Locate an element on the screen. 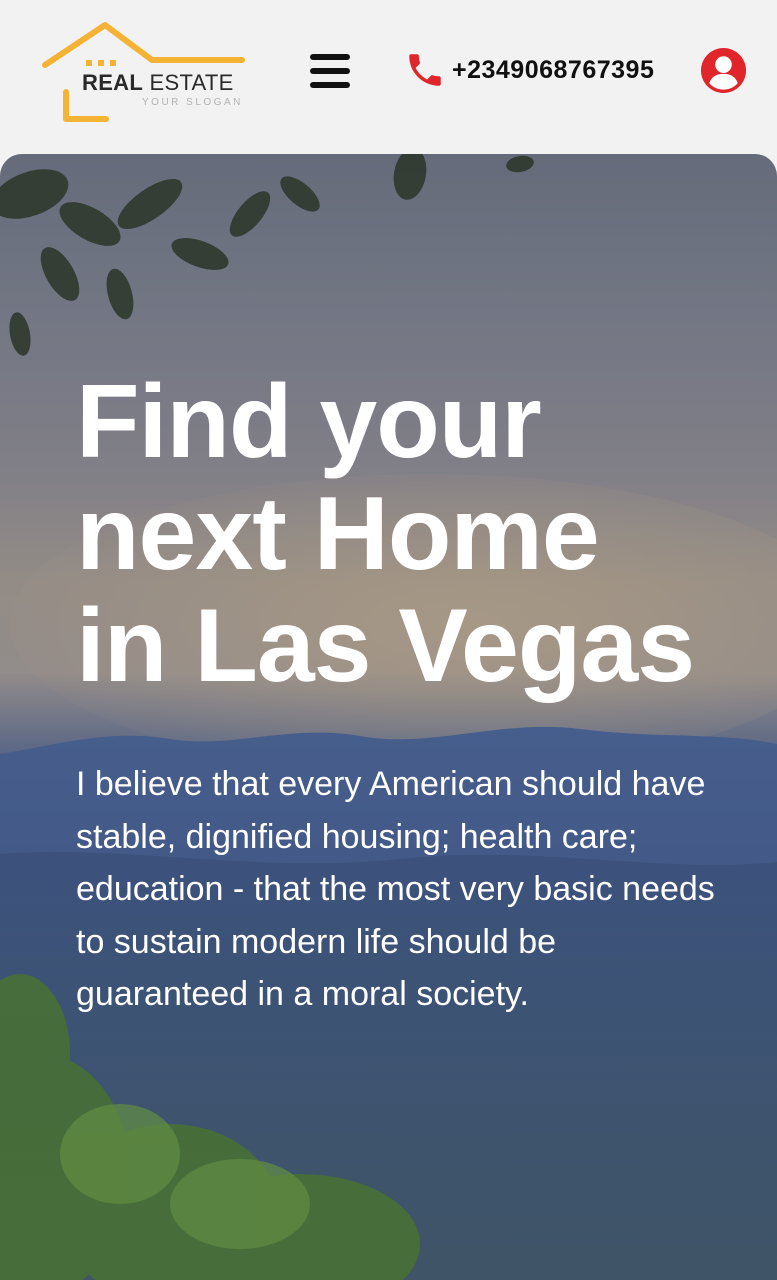  site-header: REAL ESTATE YOUR SLOGAN +2349068767395 is located at coordinates (388, 77).